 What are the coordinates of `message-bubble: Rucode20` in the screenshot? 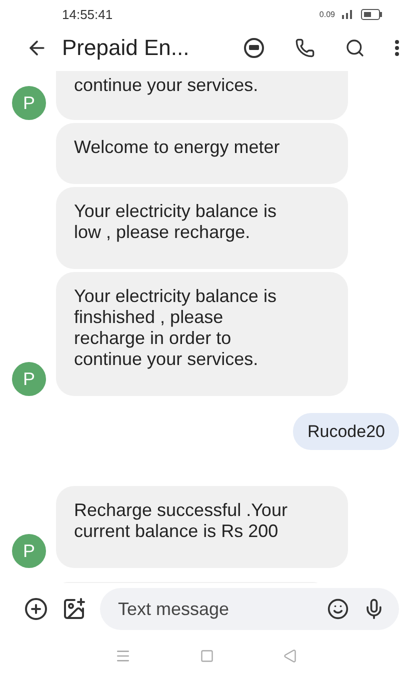 It's located at (346, 431).